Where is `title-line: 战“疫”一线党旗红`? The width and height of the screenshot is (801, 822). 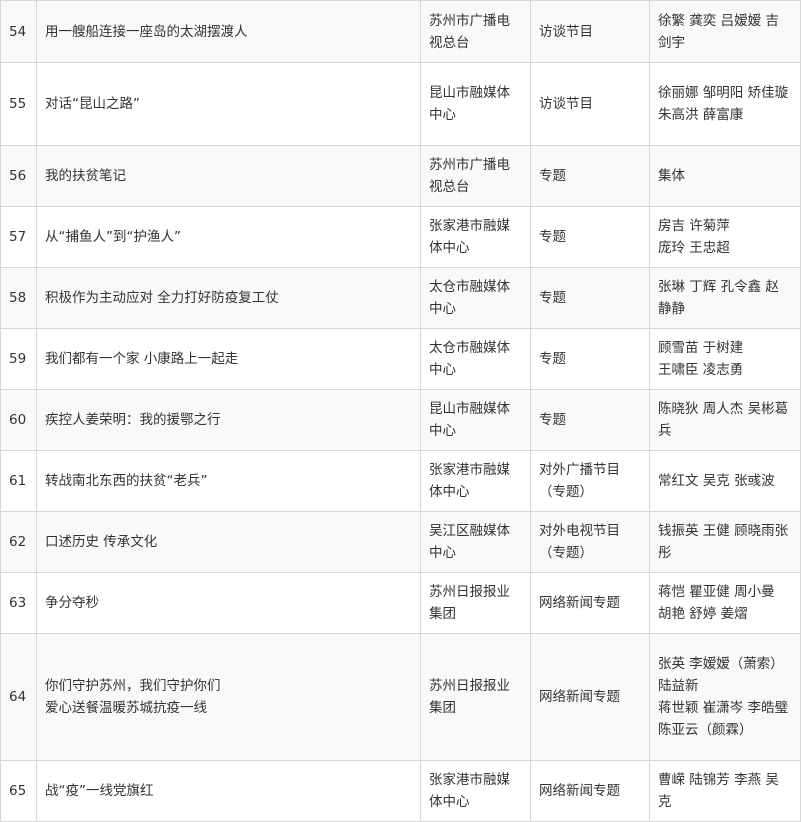 title-line: 战“疫”一线党旗红 is located at coordinates (99, 791).